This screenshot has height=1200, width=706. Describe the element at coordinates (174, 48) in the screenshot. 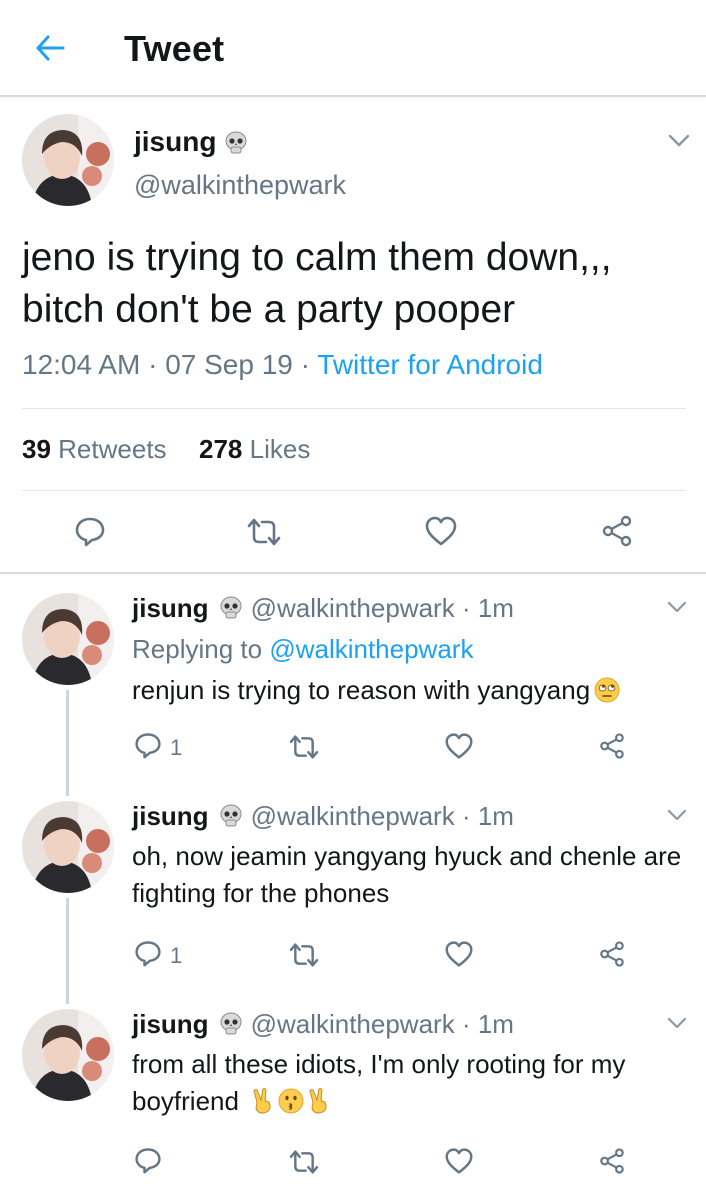

I see `page-title: Tweet` at that location.